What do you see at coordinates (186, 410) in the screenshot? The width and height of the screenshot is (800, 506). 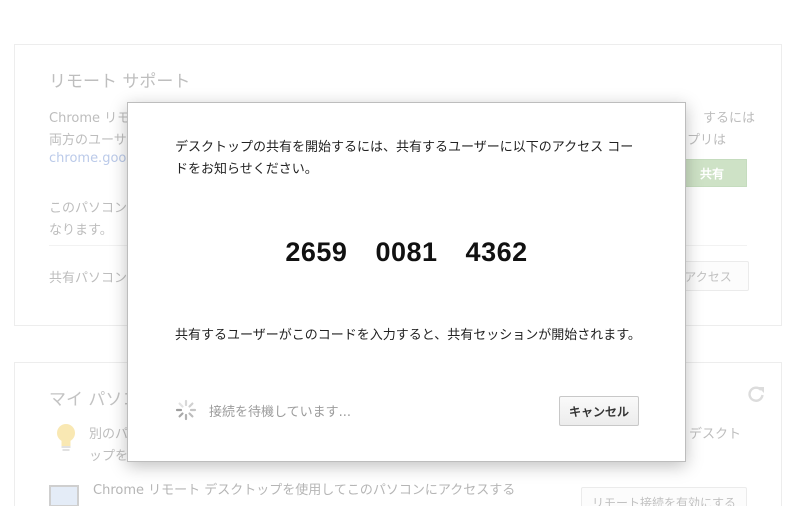 I see `spinner-icon` at bounding box center [186, 410].